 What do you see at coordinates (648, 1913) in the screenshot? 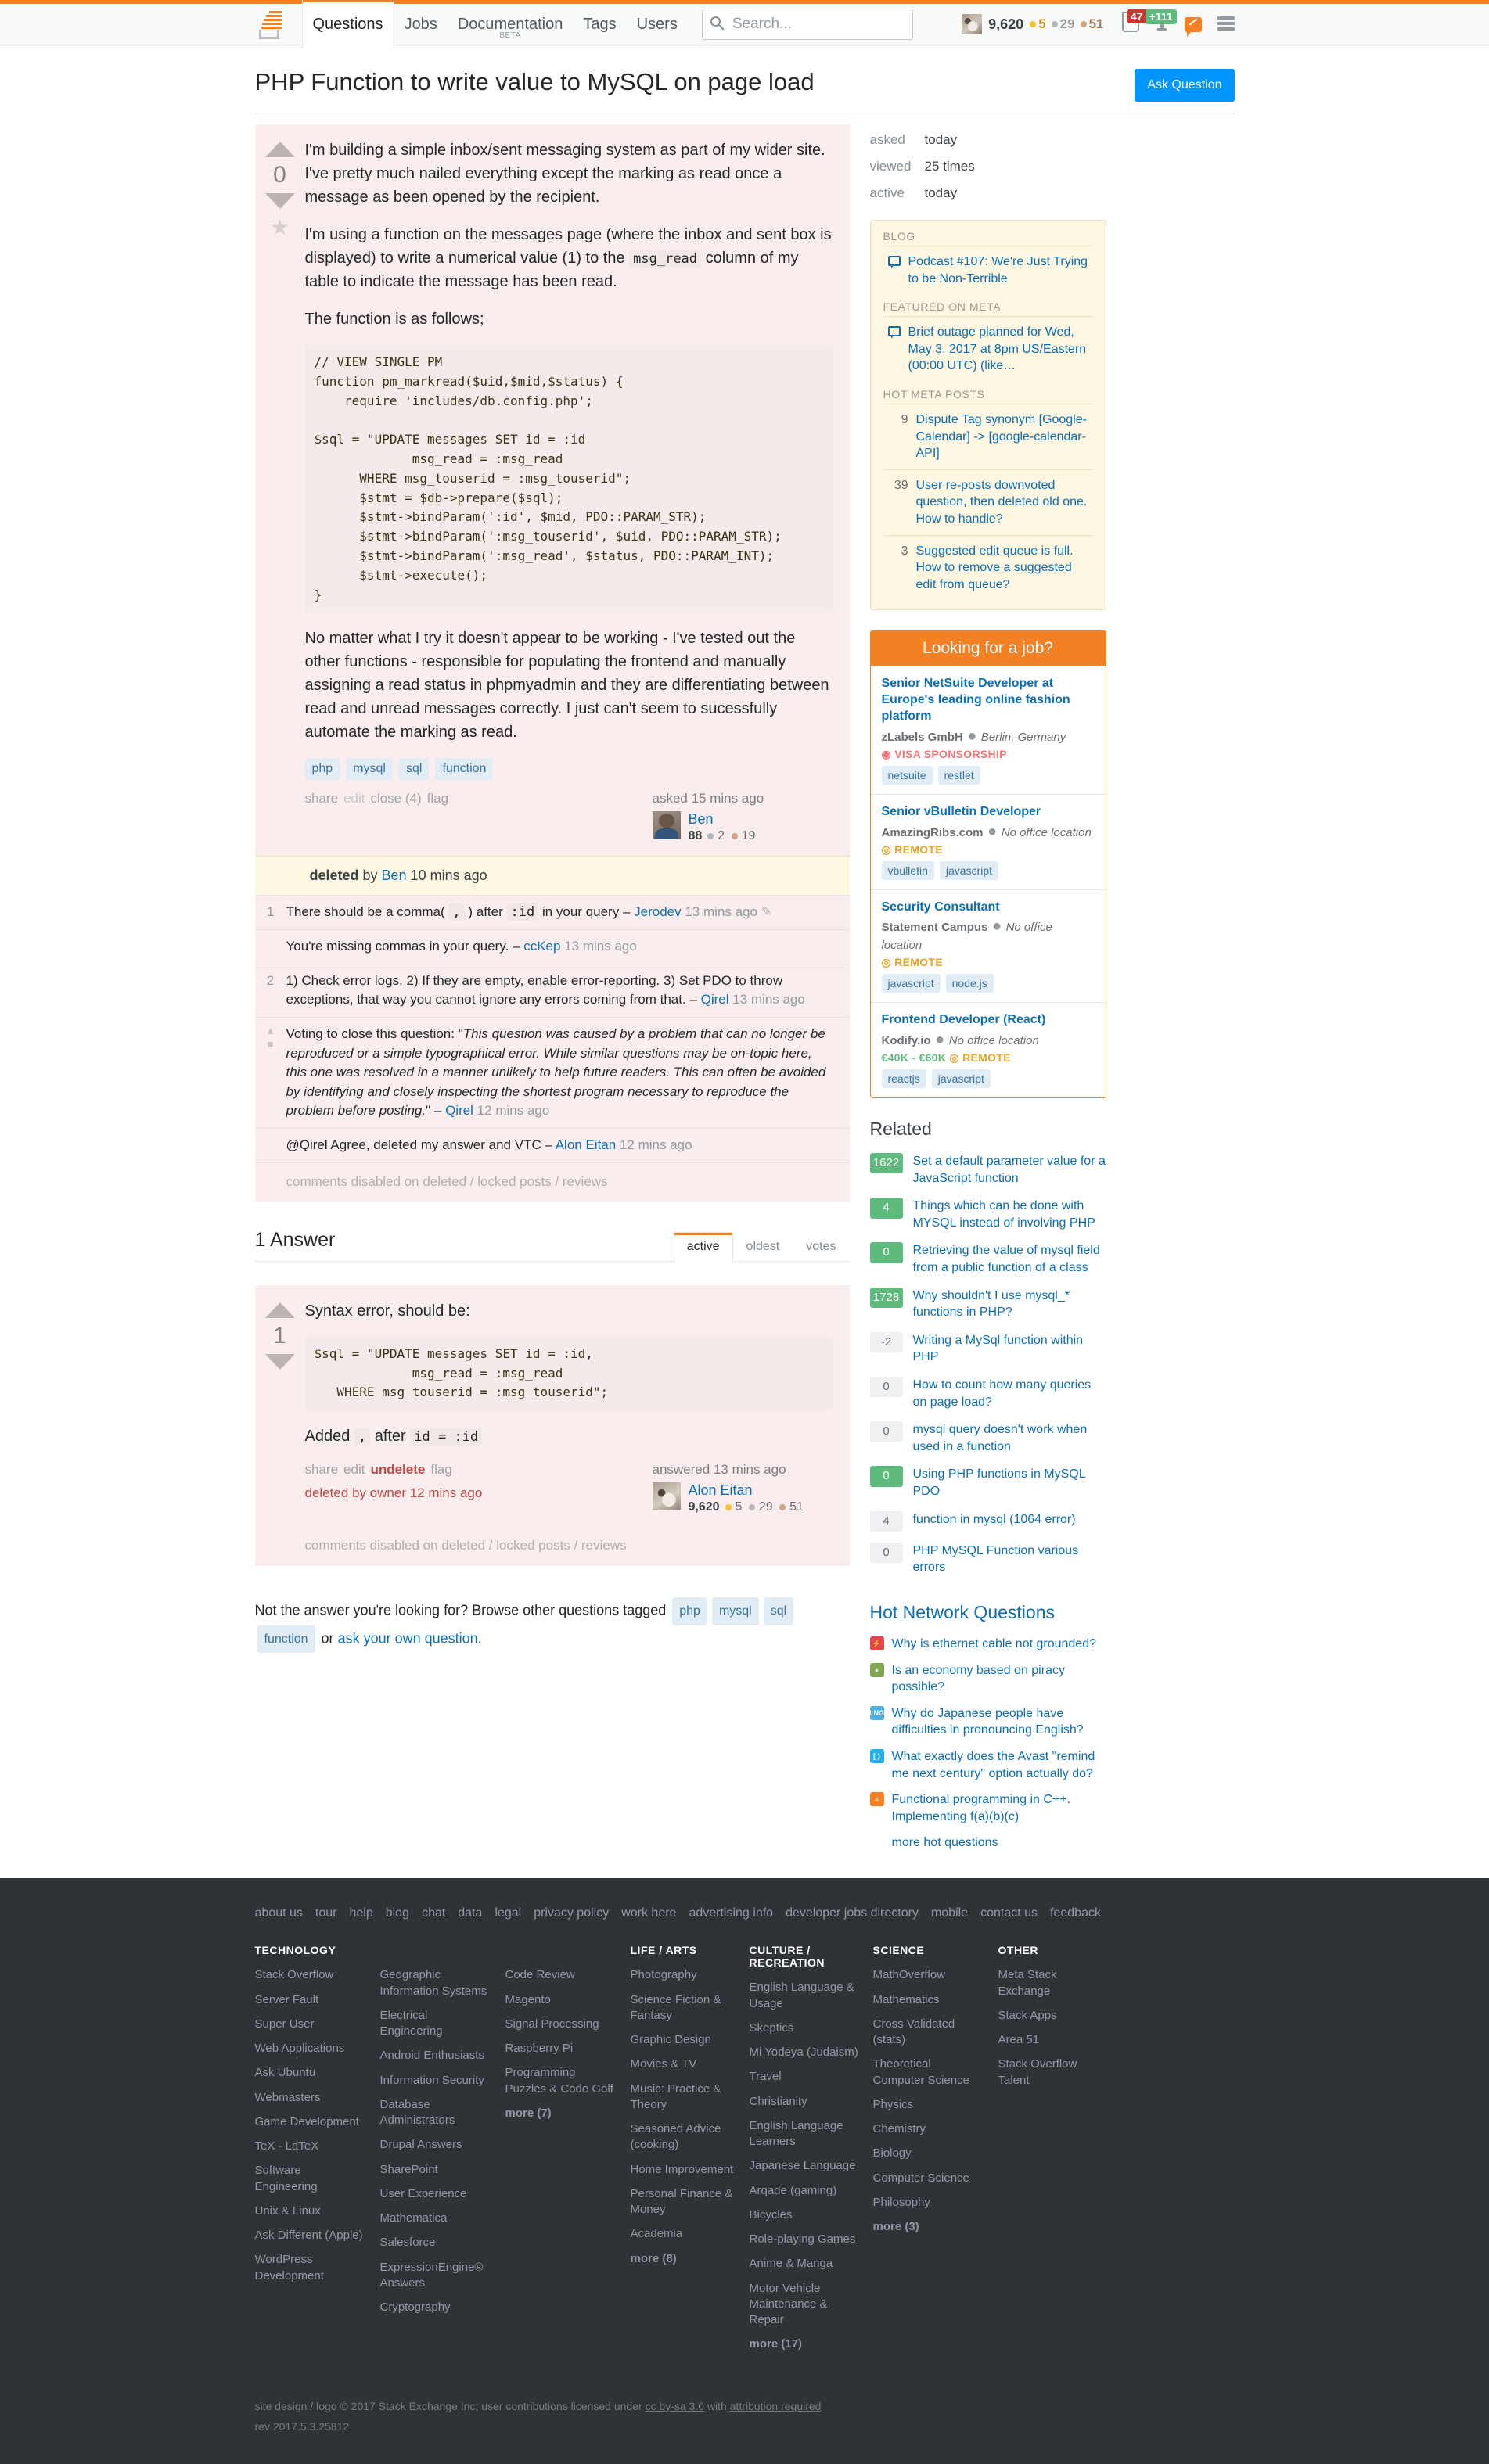
I see `footer-link-work-here: work here` at bounding box center [648, 1913].